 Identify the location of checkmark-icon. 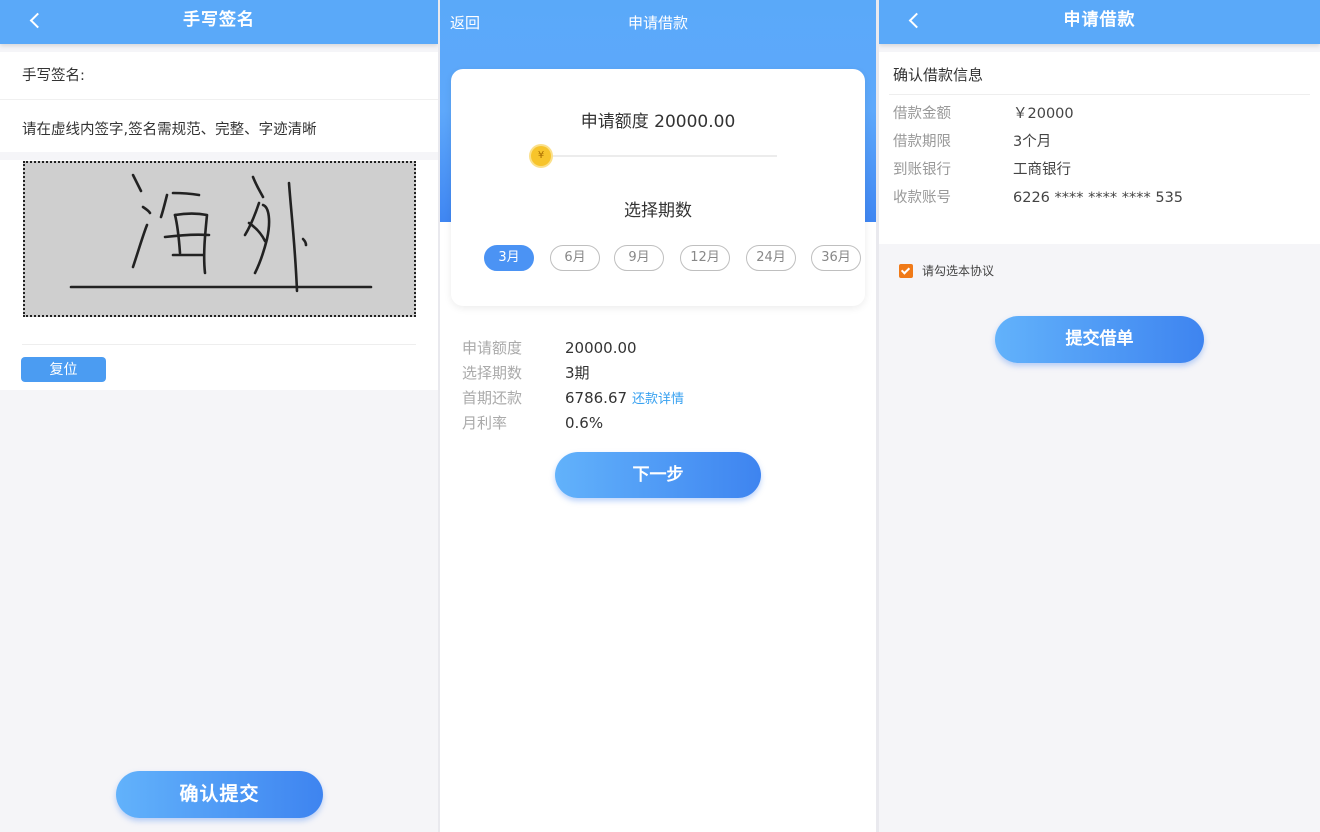
(905, 270).